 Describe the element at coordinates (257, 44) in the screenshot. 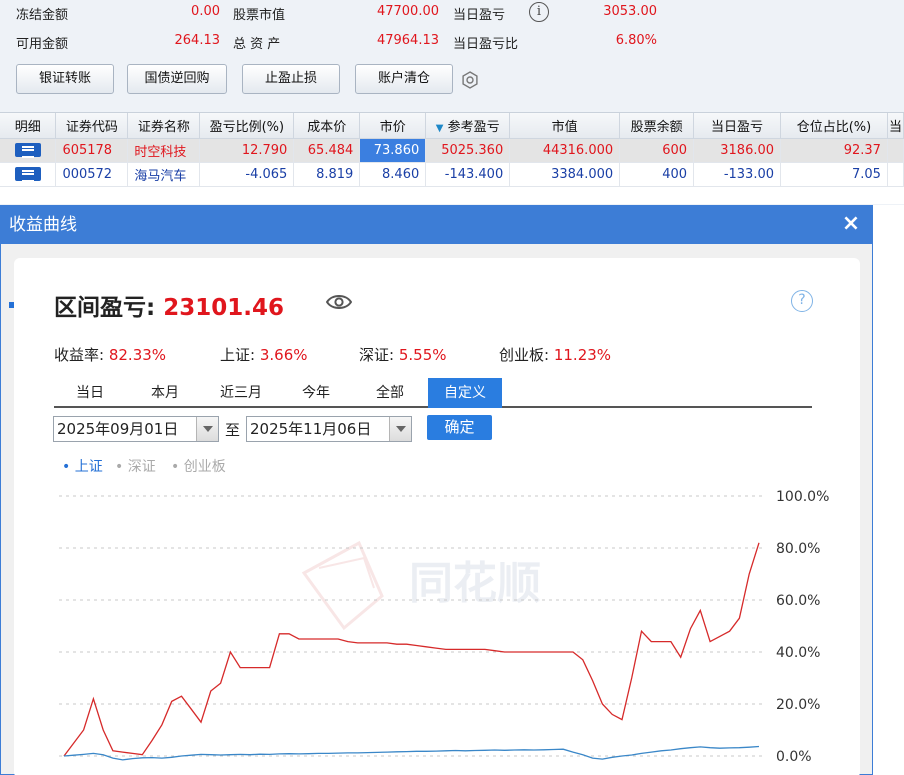

I see `total-assets-label: 总 资 产` at that location.